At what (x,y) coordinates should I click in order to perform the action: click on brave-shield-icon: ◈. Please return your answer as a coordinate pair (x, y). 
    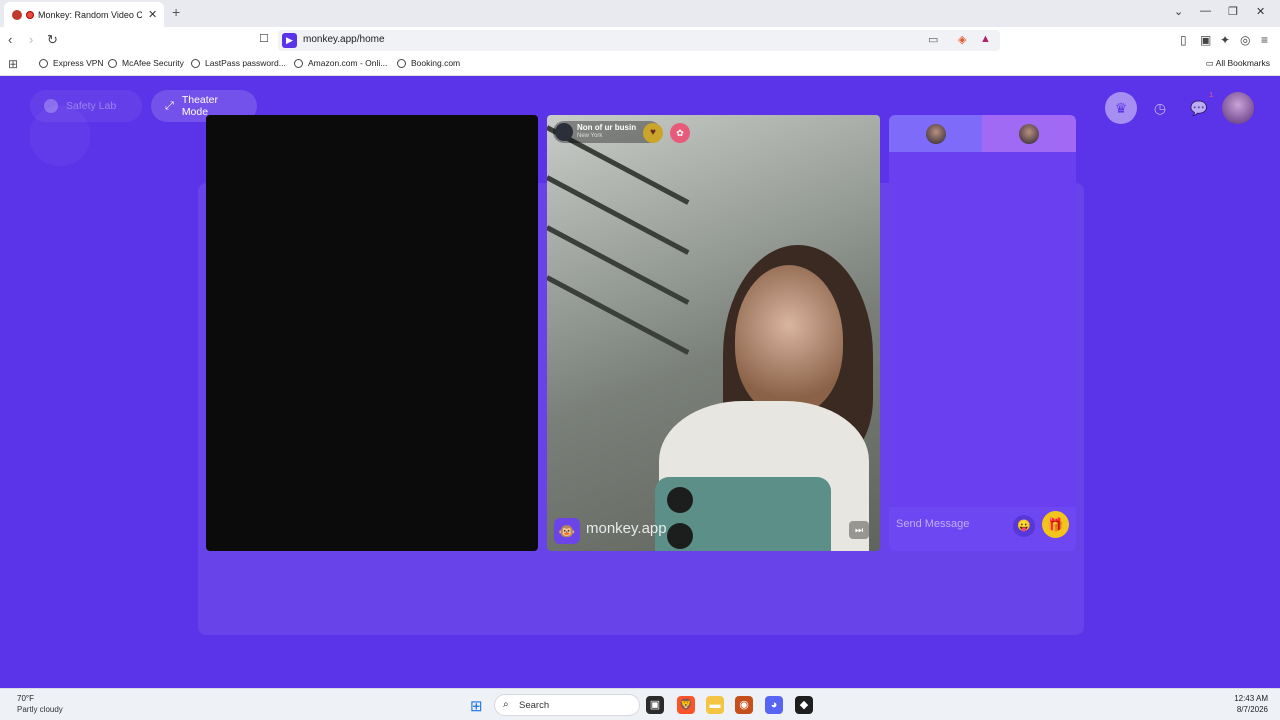
    Looking at the image, I should click on (962, 39).